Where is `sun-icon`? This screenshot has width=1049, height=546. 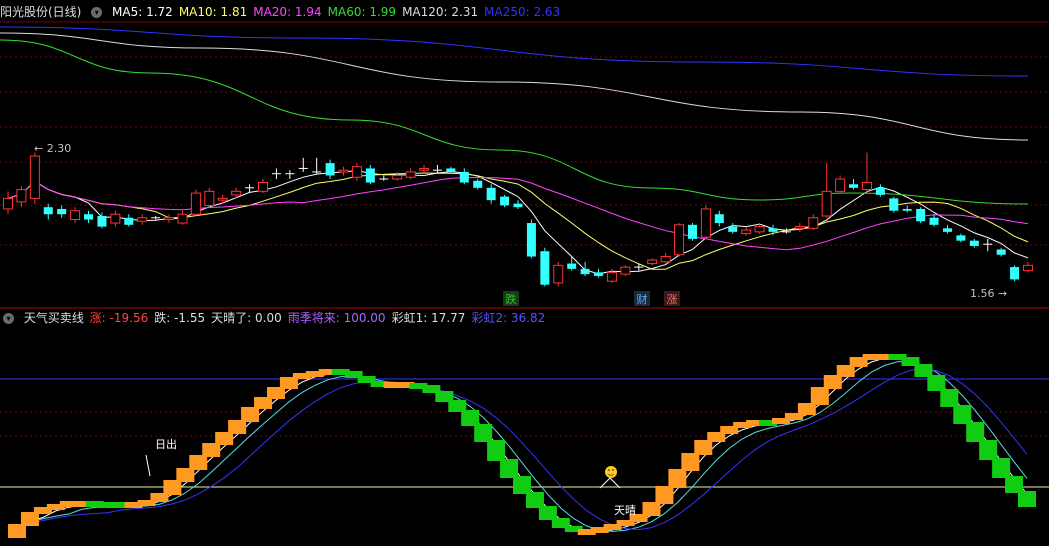
sun-icon is located at coordinates (611, 472).